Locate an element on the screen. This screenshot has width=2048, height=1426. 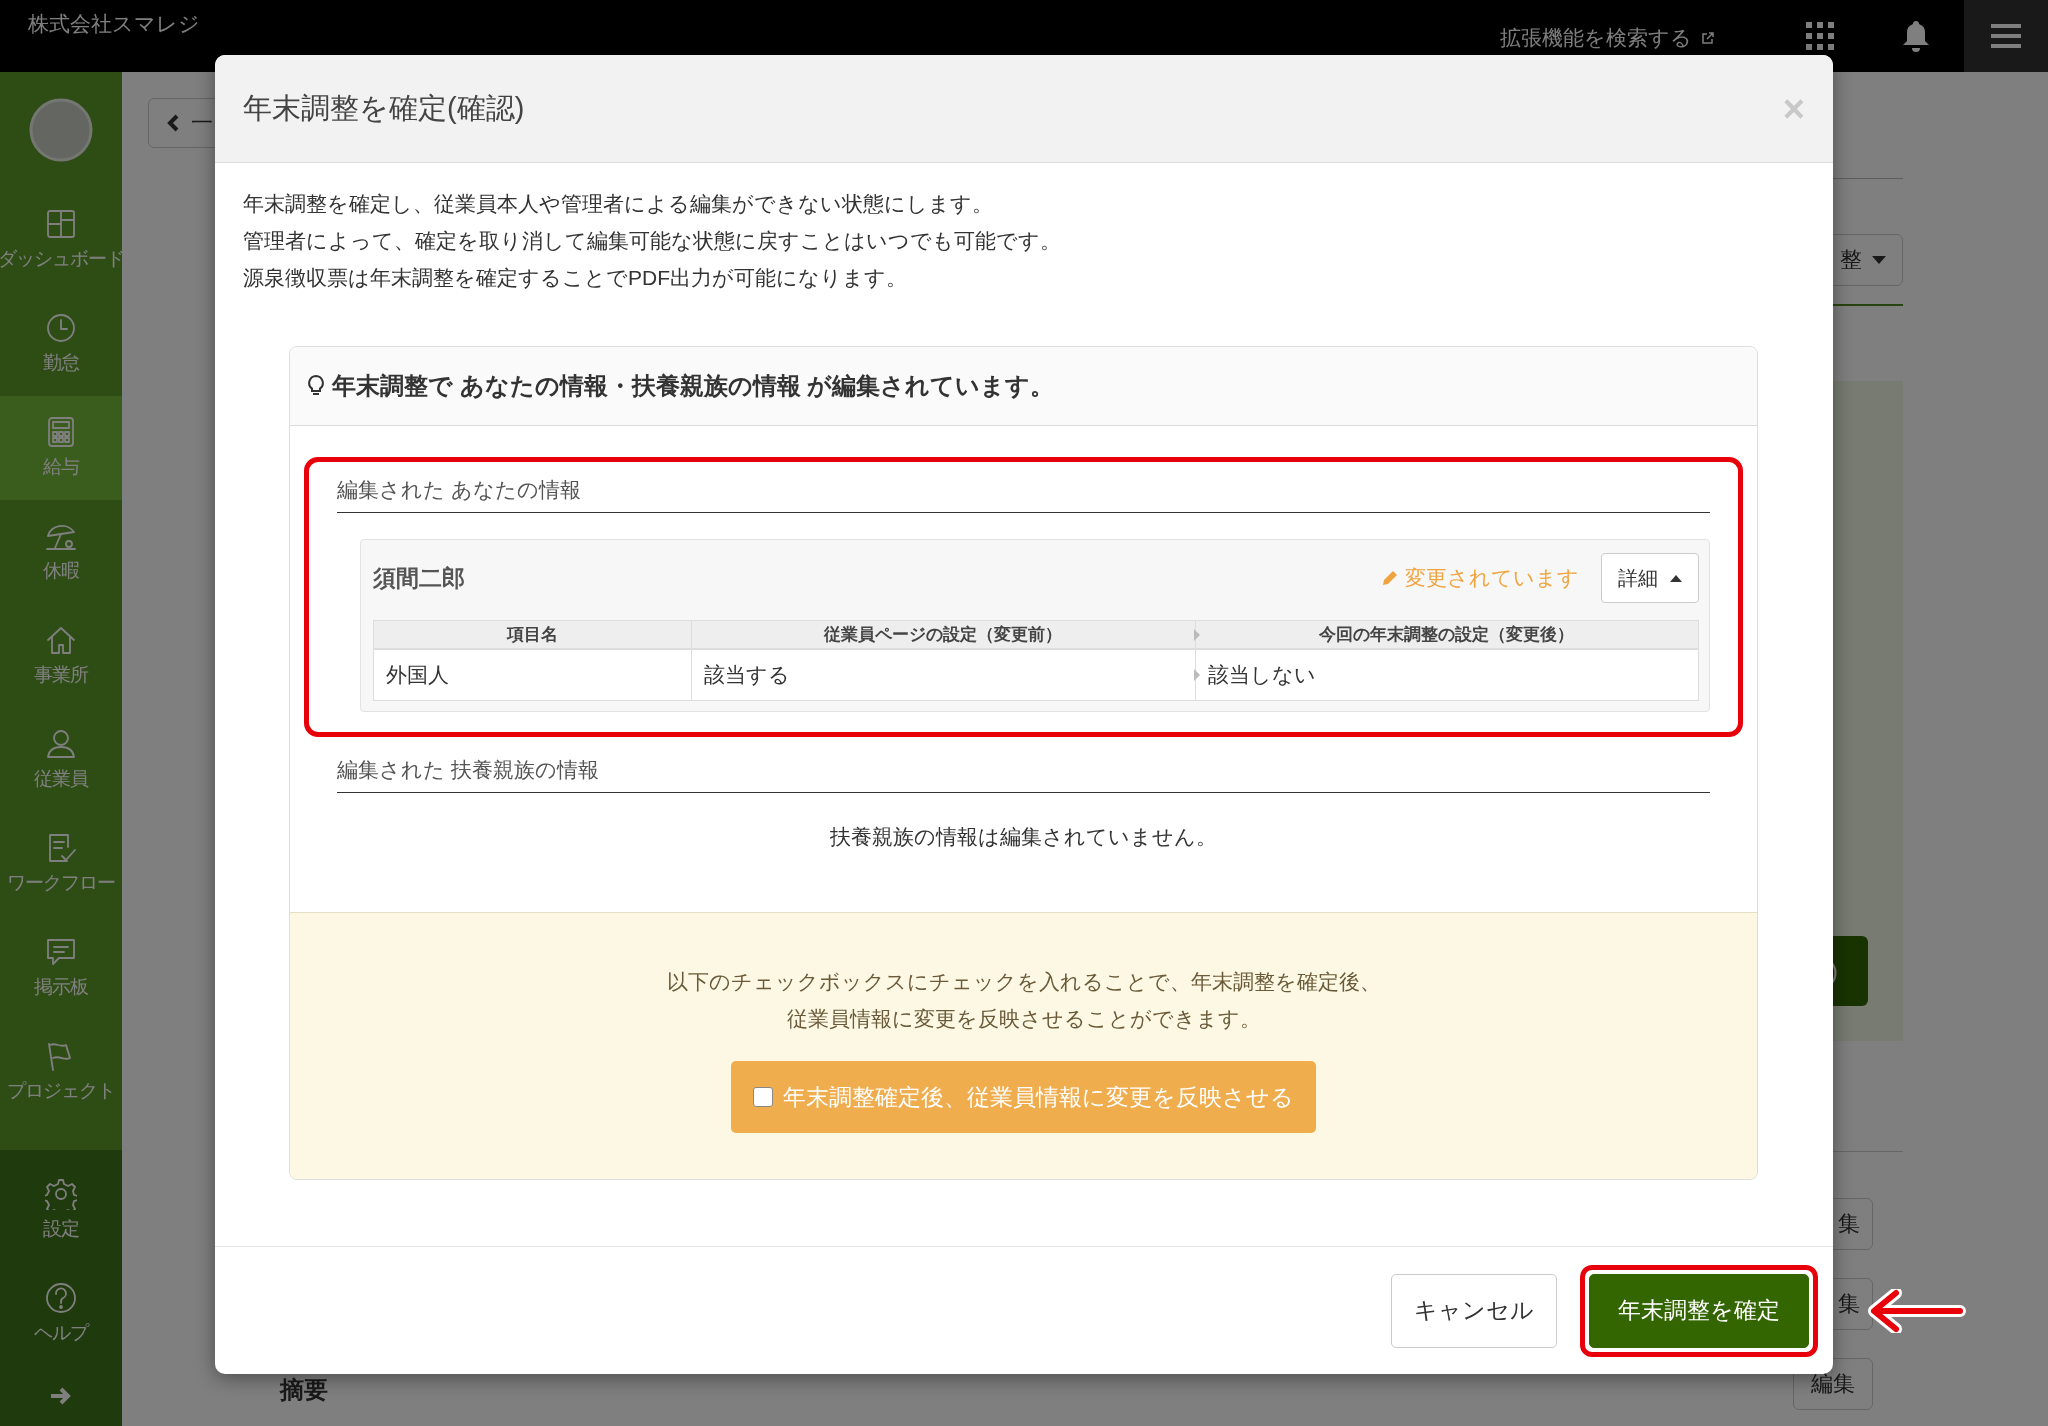
sidebar-item: 掲示板 is located at coordinates (61, 968).